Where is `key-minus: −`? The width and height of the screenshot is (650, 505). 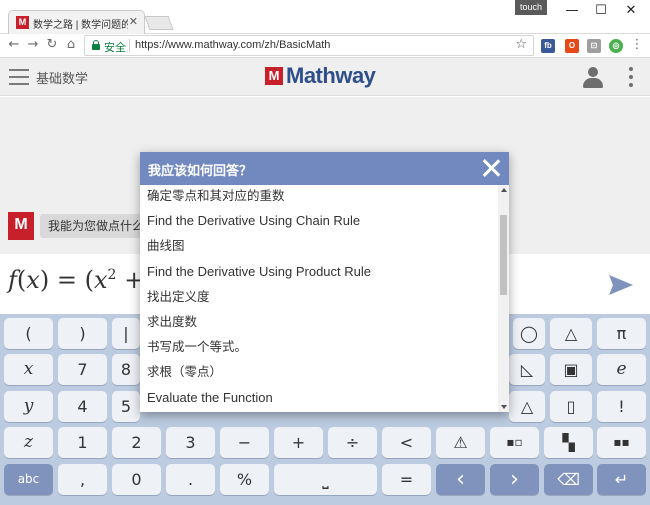 key-minus: − is located at coordinates (244, 442).